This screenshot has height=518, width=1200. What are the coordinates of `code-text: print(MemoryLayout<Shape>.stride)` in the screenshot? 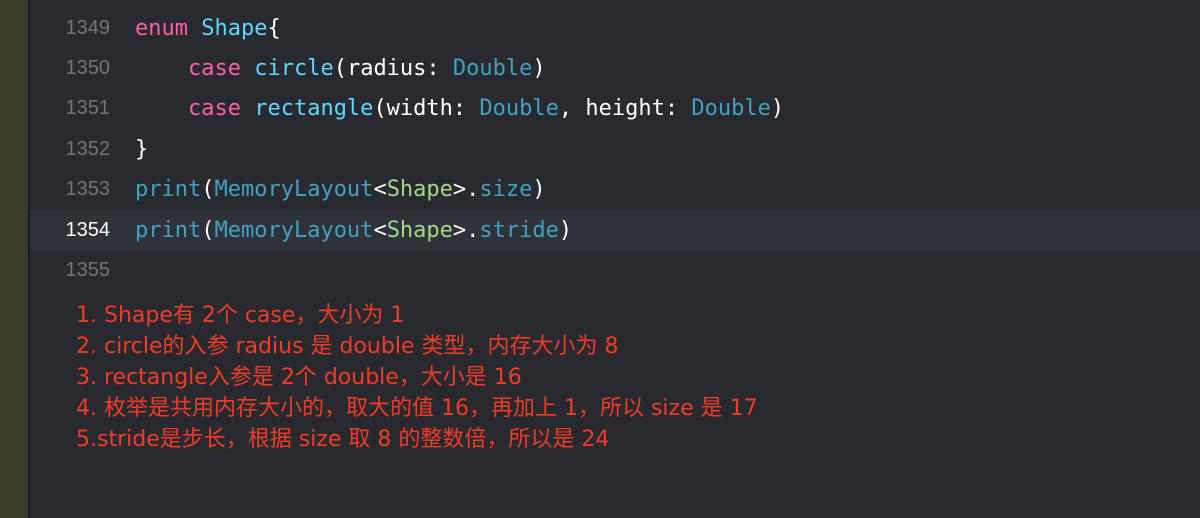 It's located at (353, 230).